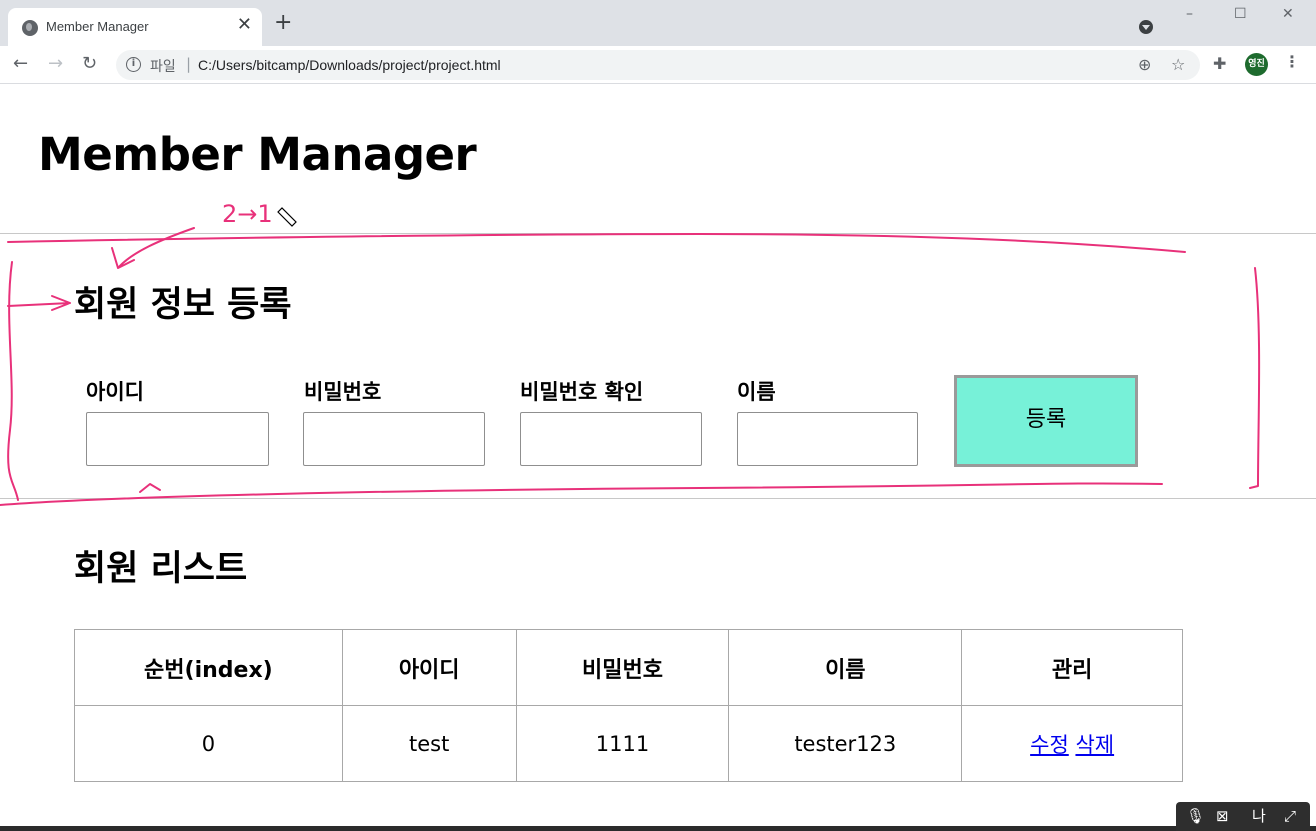 The width and height of the screenshot is (1316, 831). What do you see at coordinates (97, 26) in the screenshot?
I see `tab-title: Member Manager` at bounding box center [97, 26].